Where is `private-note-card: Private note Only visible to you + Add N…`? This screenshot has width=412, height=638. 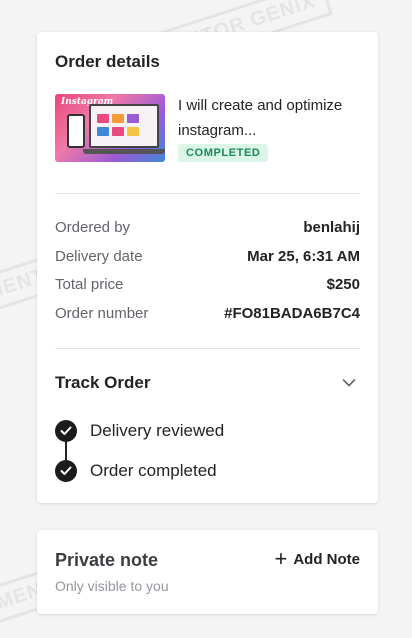 private-note-card: Private note Only visible to you + Add N… is located at coordinates (207, 572).